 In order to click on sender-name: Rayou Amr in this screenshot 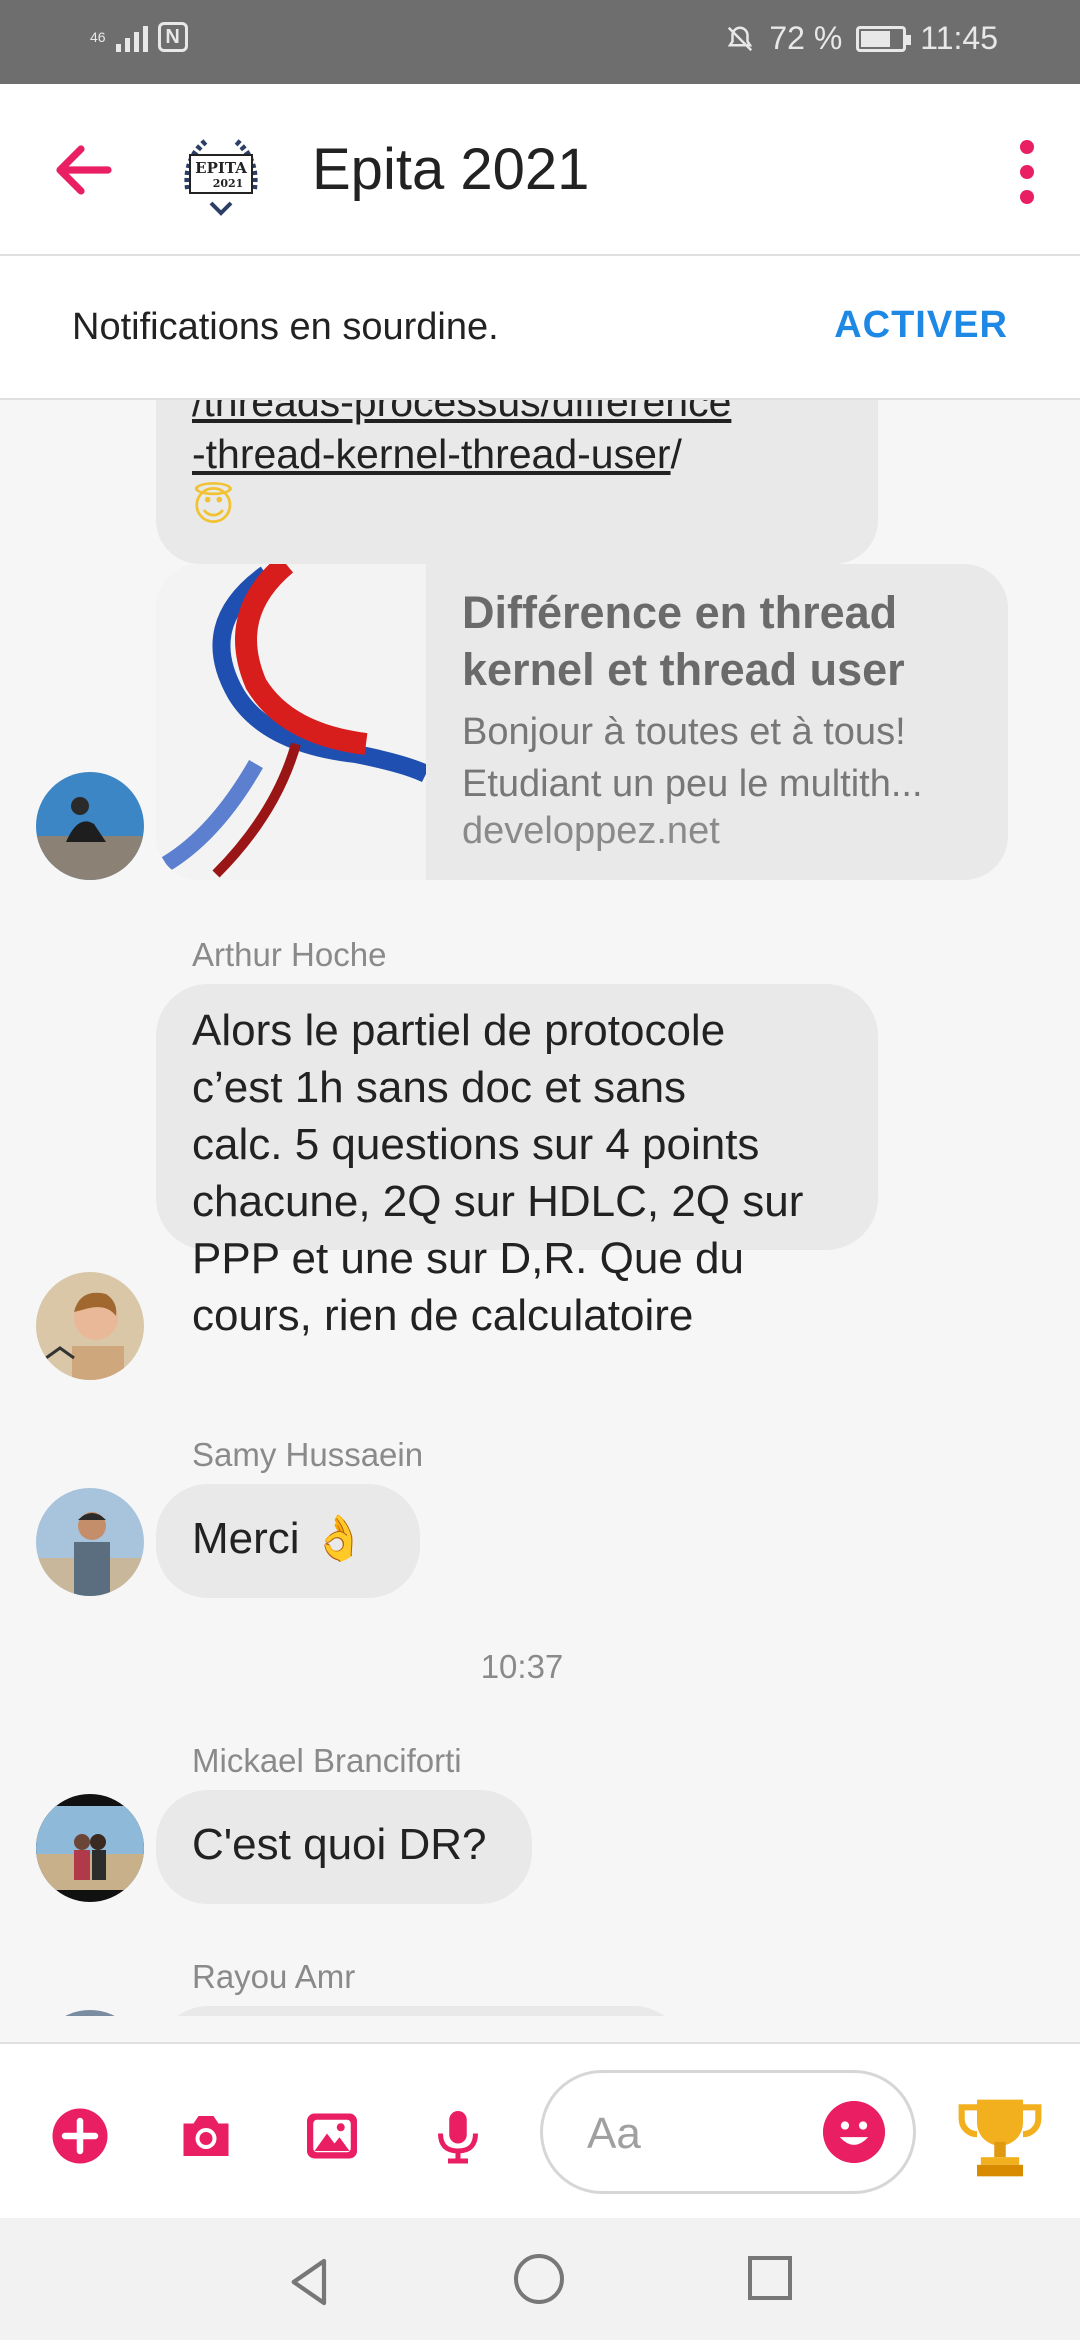, I will do `click(274, 1976)`.